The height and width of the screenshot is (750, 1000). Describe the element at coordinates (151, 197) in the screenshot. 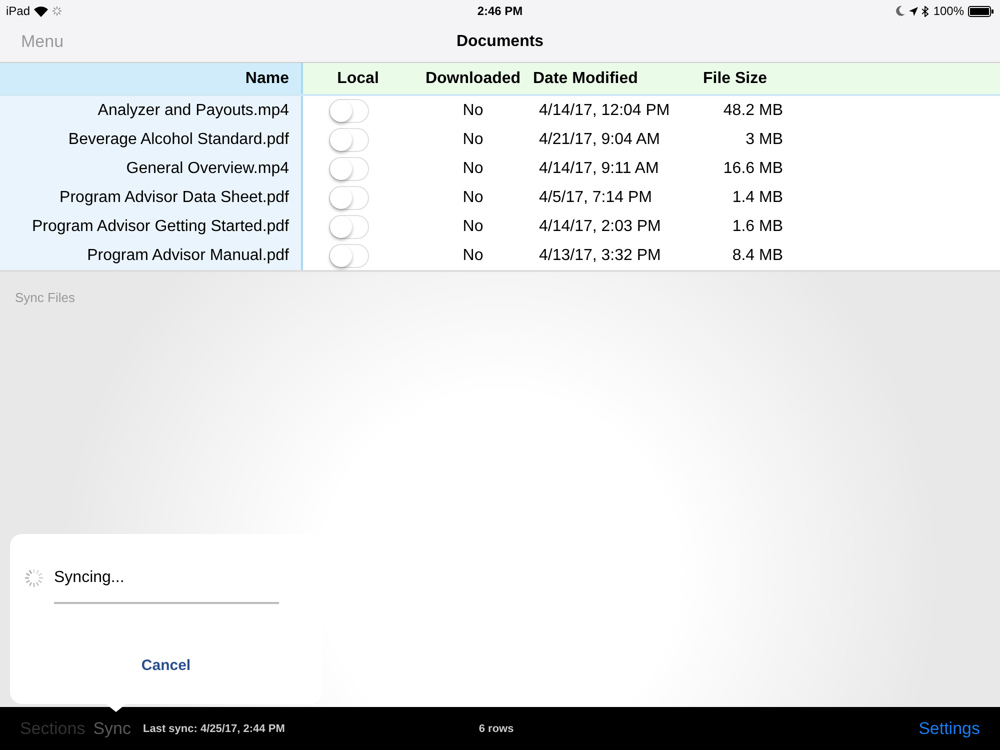

I see `table-cell: Program Advisor Data Sheet.pdf` at that location.